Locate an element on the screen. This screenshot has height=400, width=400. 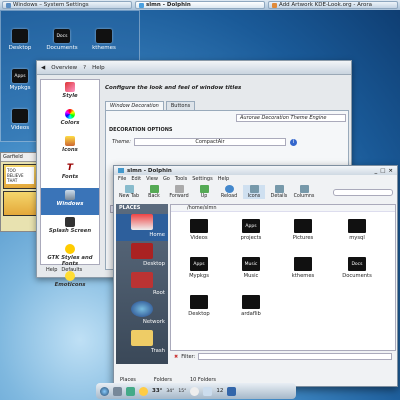
place-root: Root is located at coordinates (142, 285).